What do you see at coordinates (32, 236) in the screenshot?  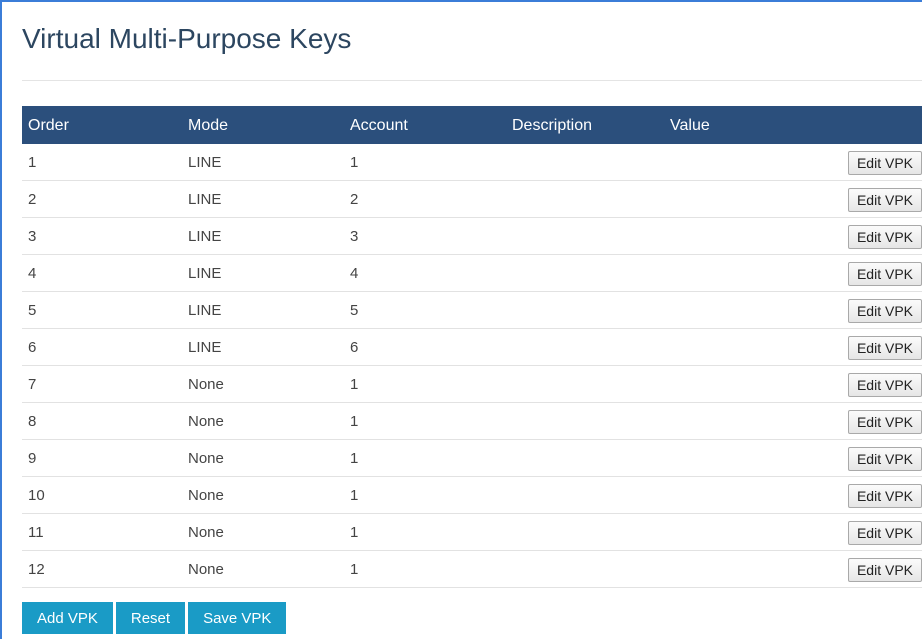 I see `order-cell: 3` at bounding box center [32, 236].